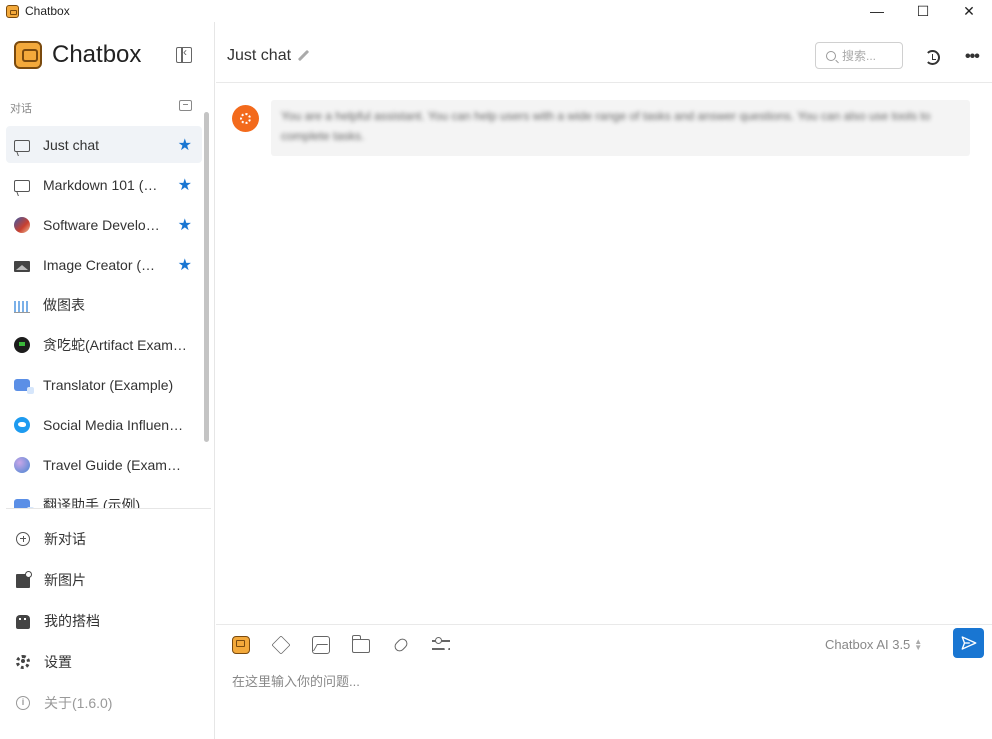  What do you see at coordinates (58, 661) in the screenshot?
I see `settings-label: 设置` at bounding box center [58, 661].